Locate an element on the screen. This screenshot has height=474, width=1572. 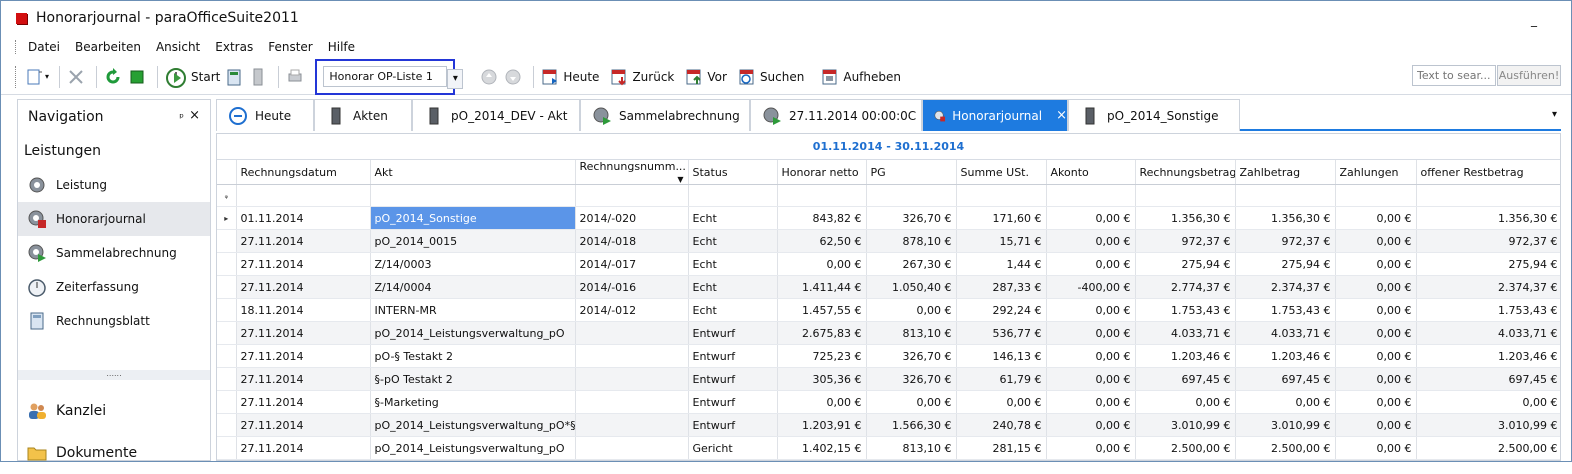
down-button is located at coordinates (513, 77).